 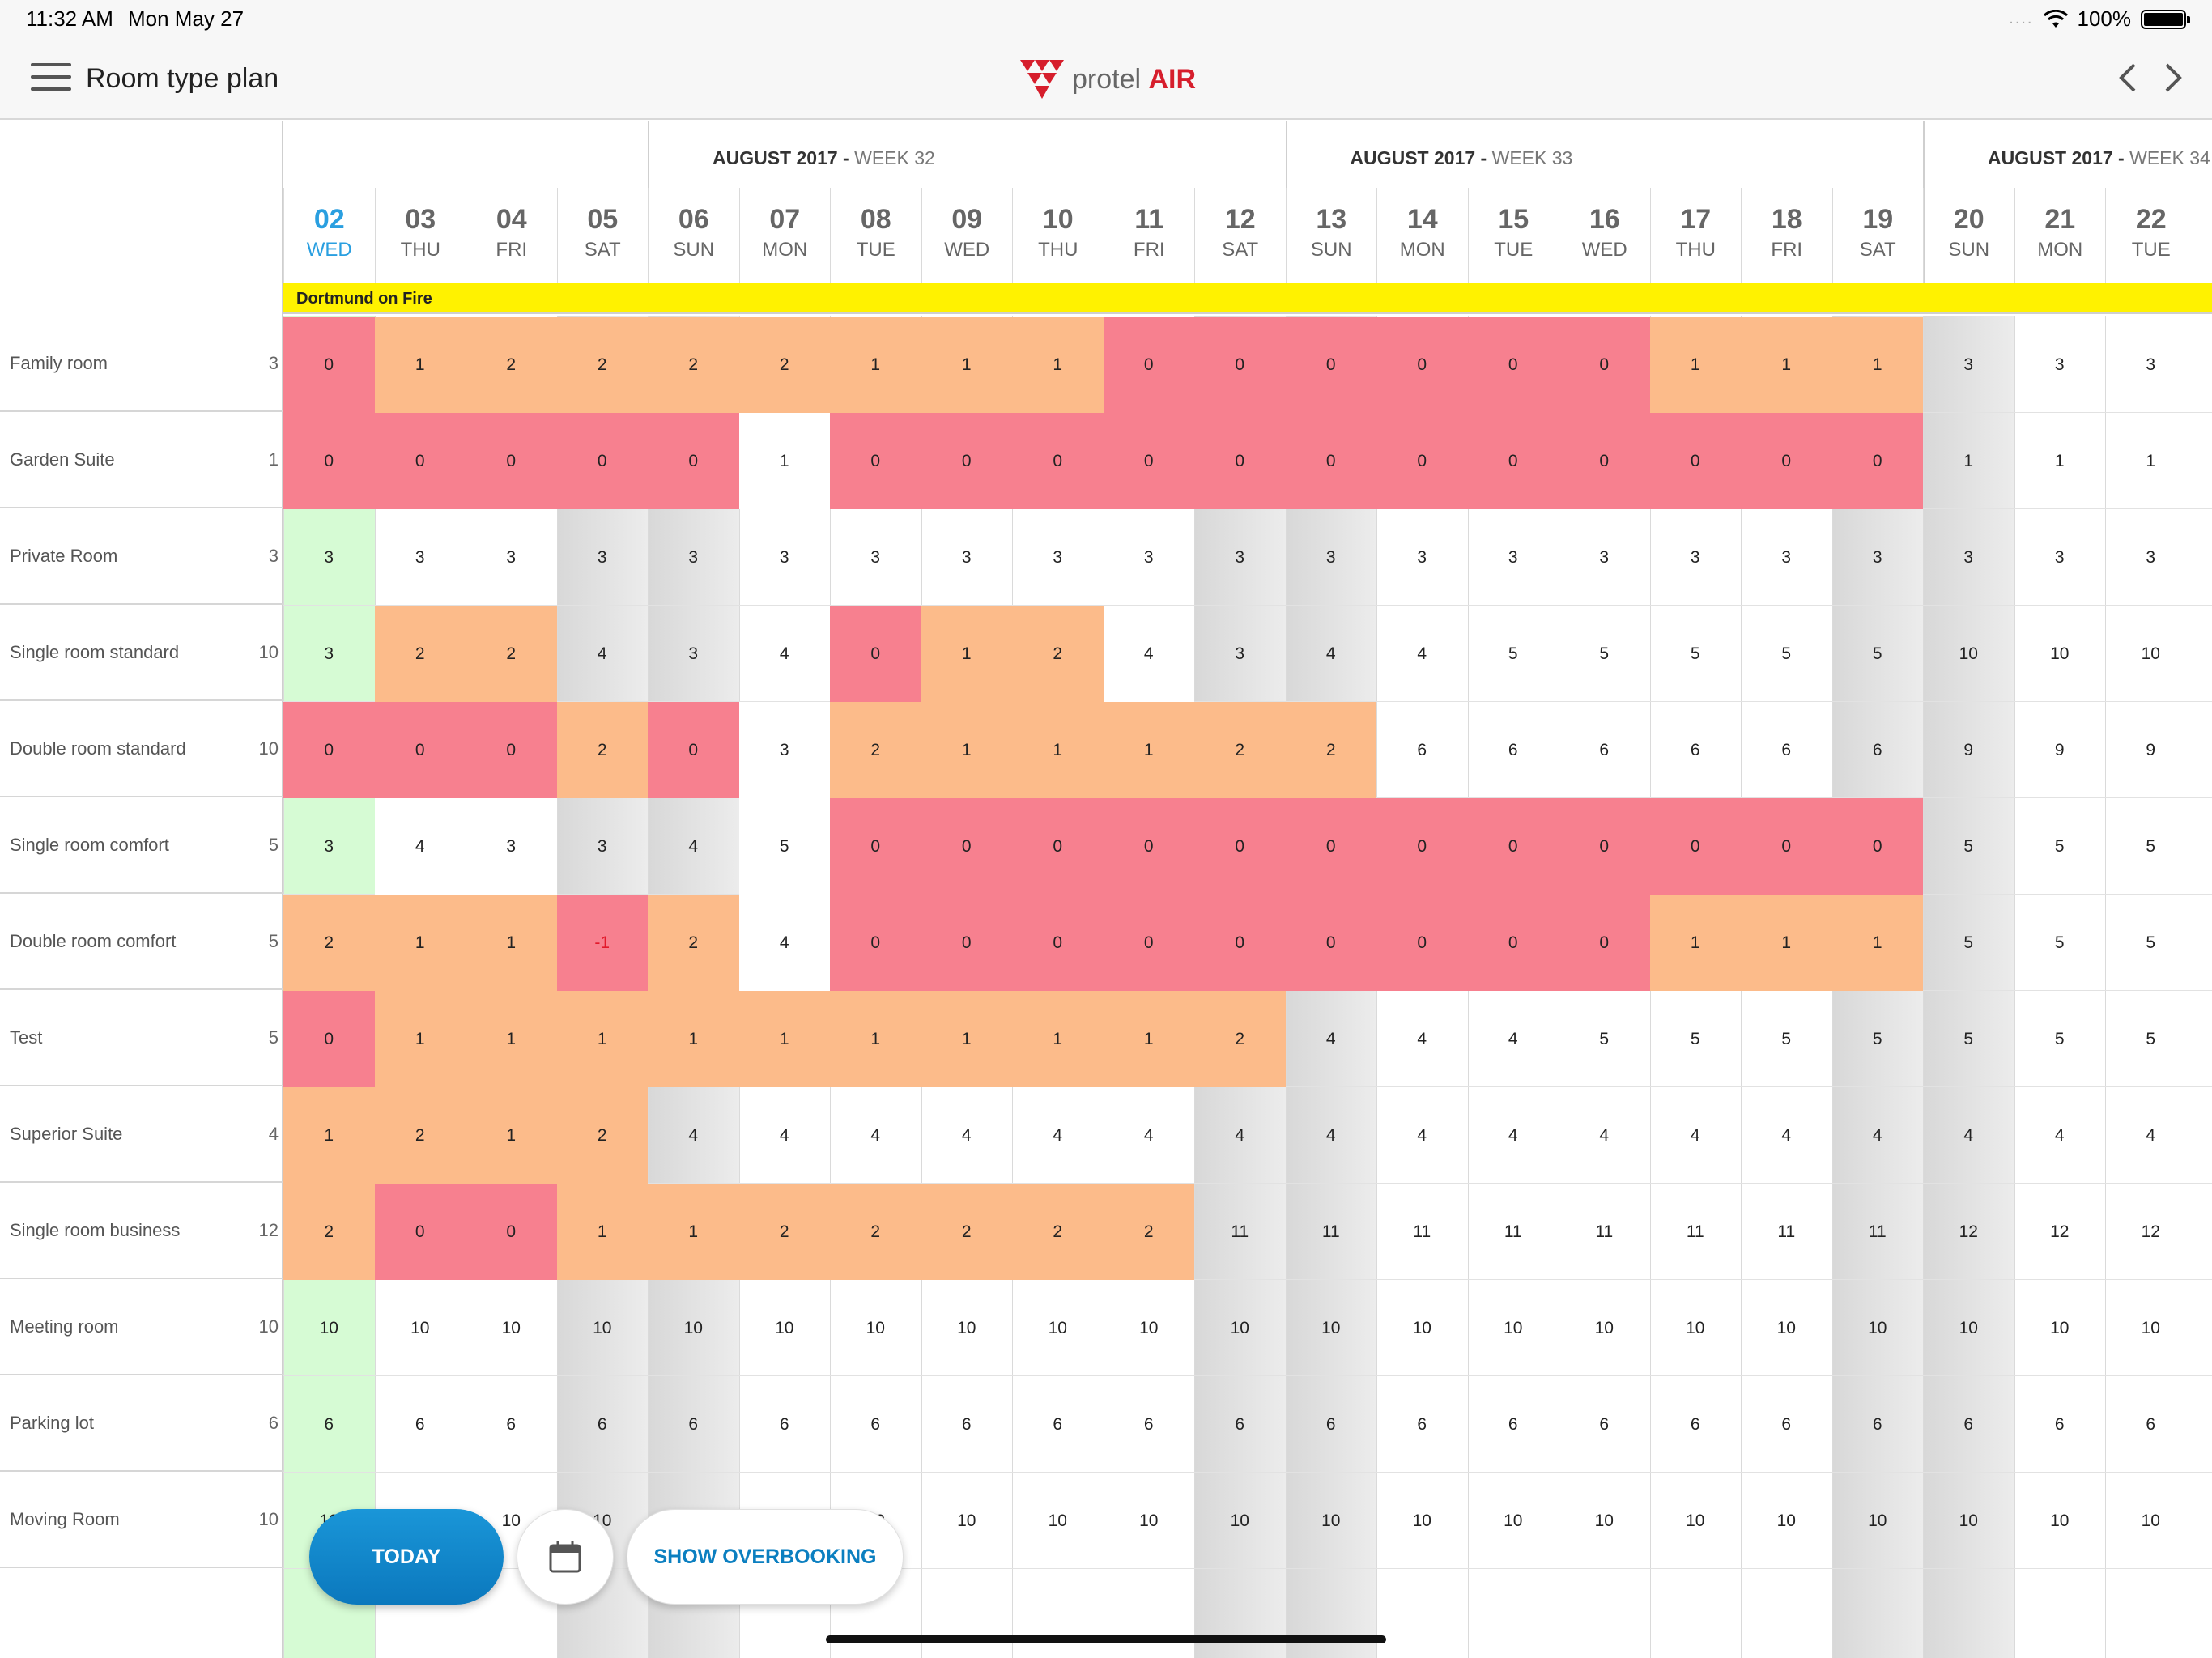 What do you see at coordinates (876, 235) in the screenshot?
I see `day-header: 08 TUE` at bounding box center [876, 235].